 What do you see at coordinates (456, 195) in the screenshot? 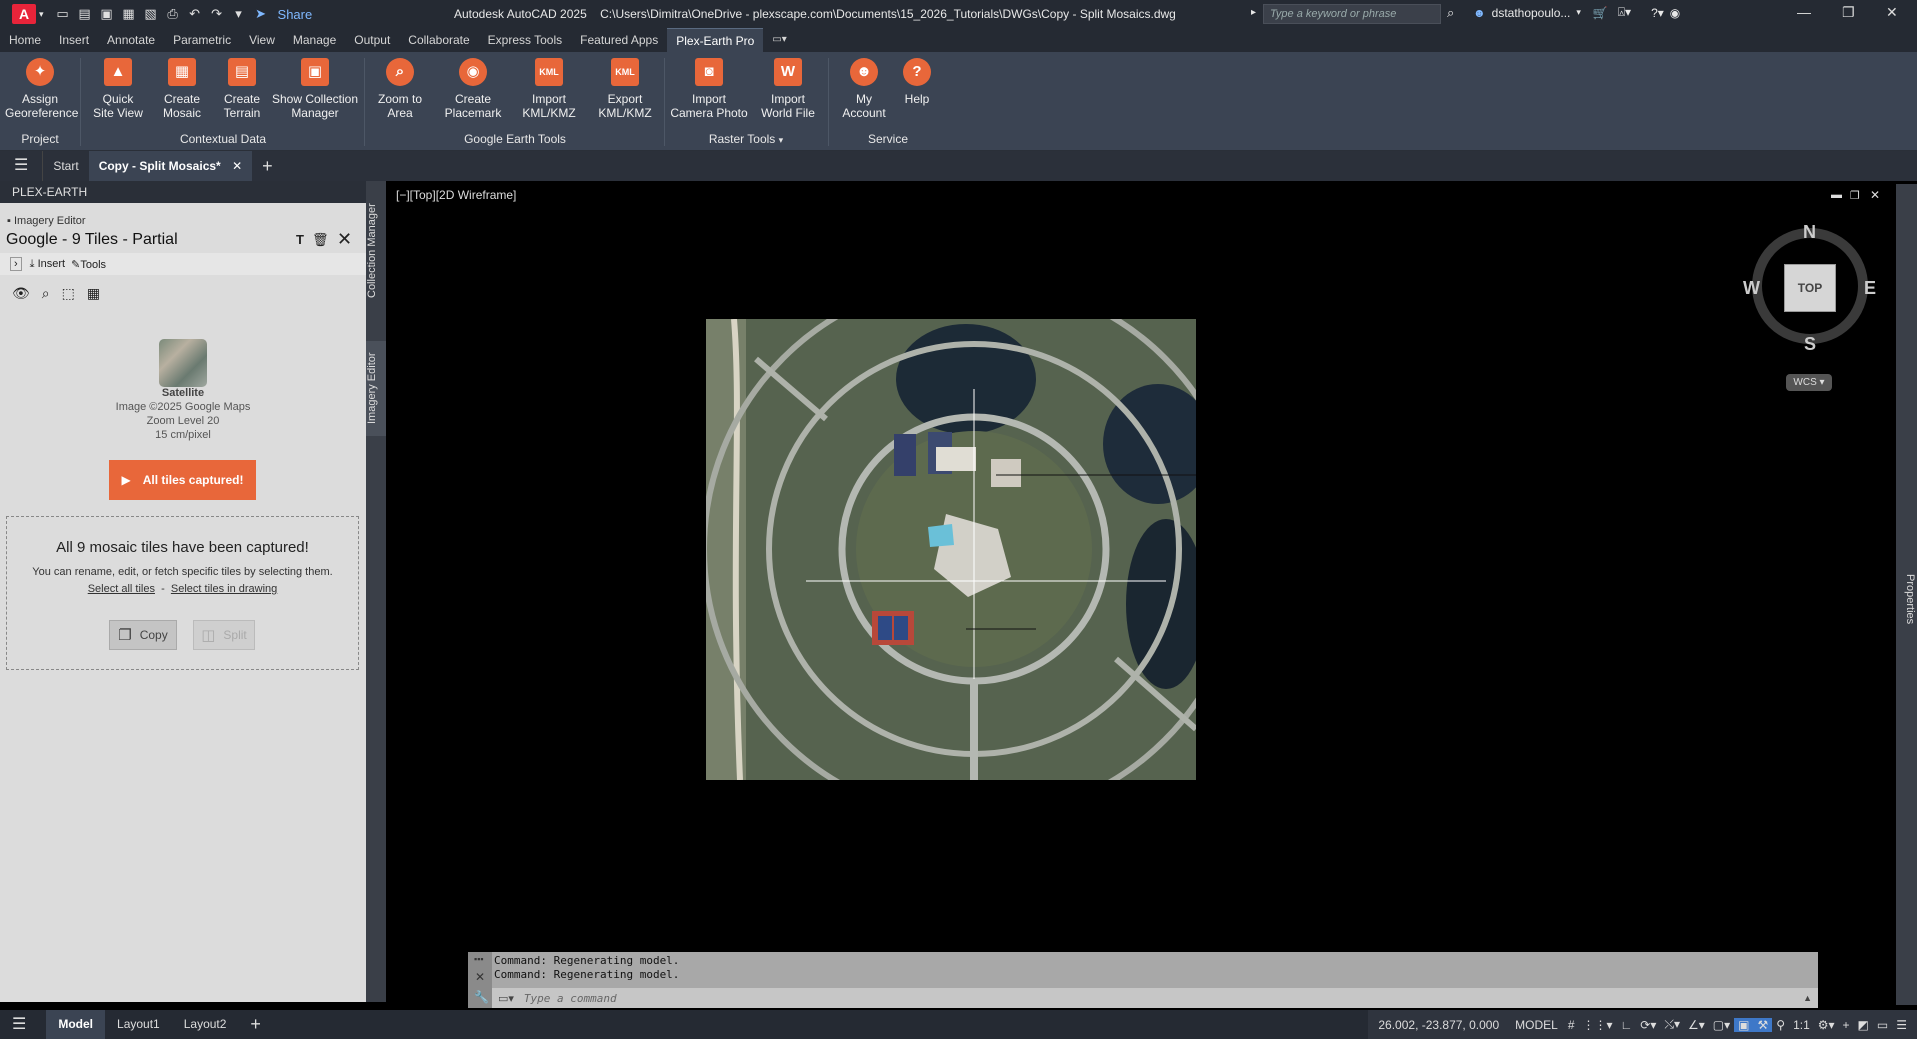
I see `viewport-controls-label: [−][Top][2D Wireframe]` at bounding box center [456, 195].